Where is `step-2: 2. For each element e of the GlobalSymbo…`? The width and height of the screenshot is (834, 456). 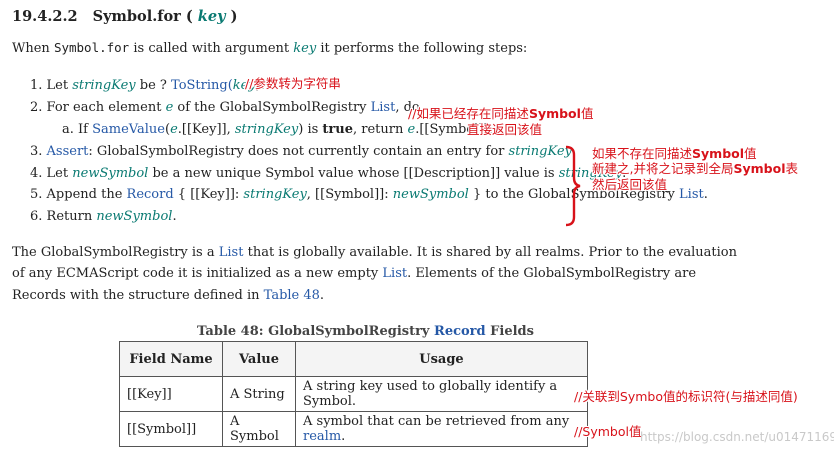
step-2: 2. For each element e of the GlobalSymbo… is located at coordinates (225, 107).